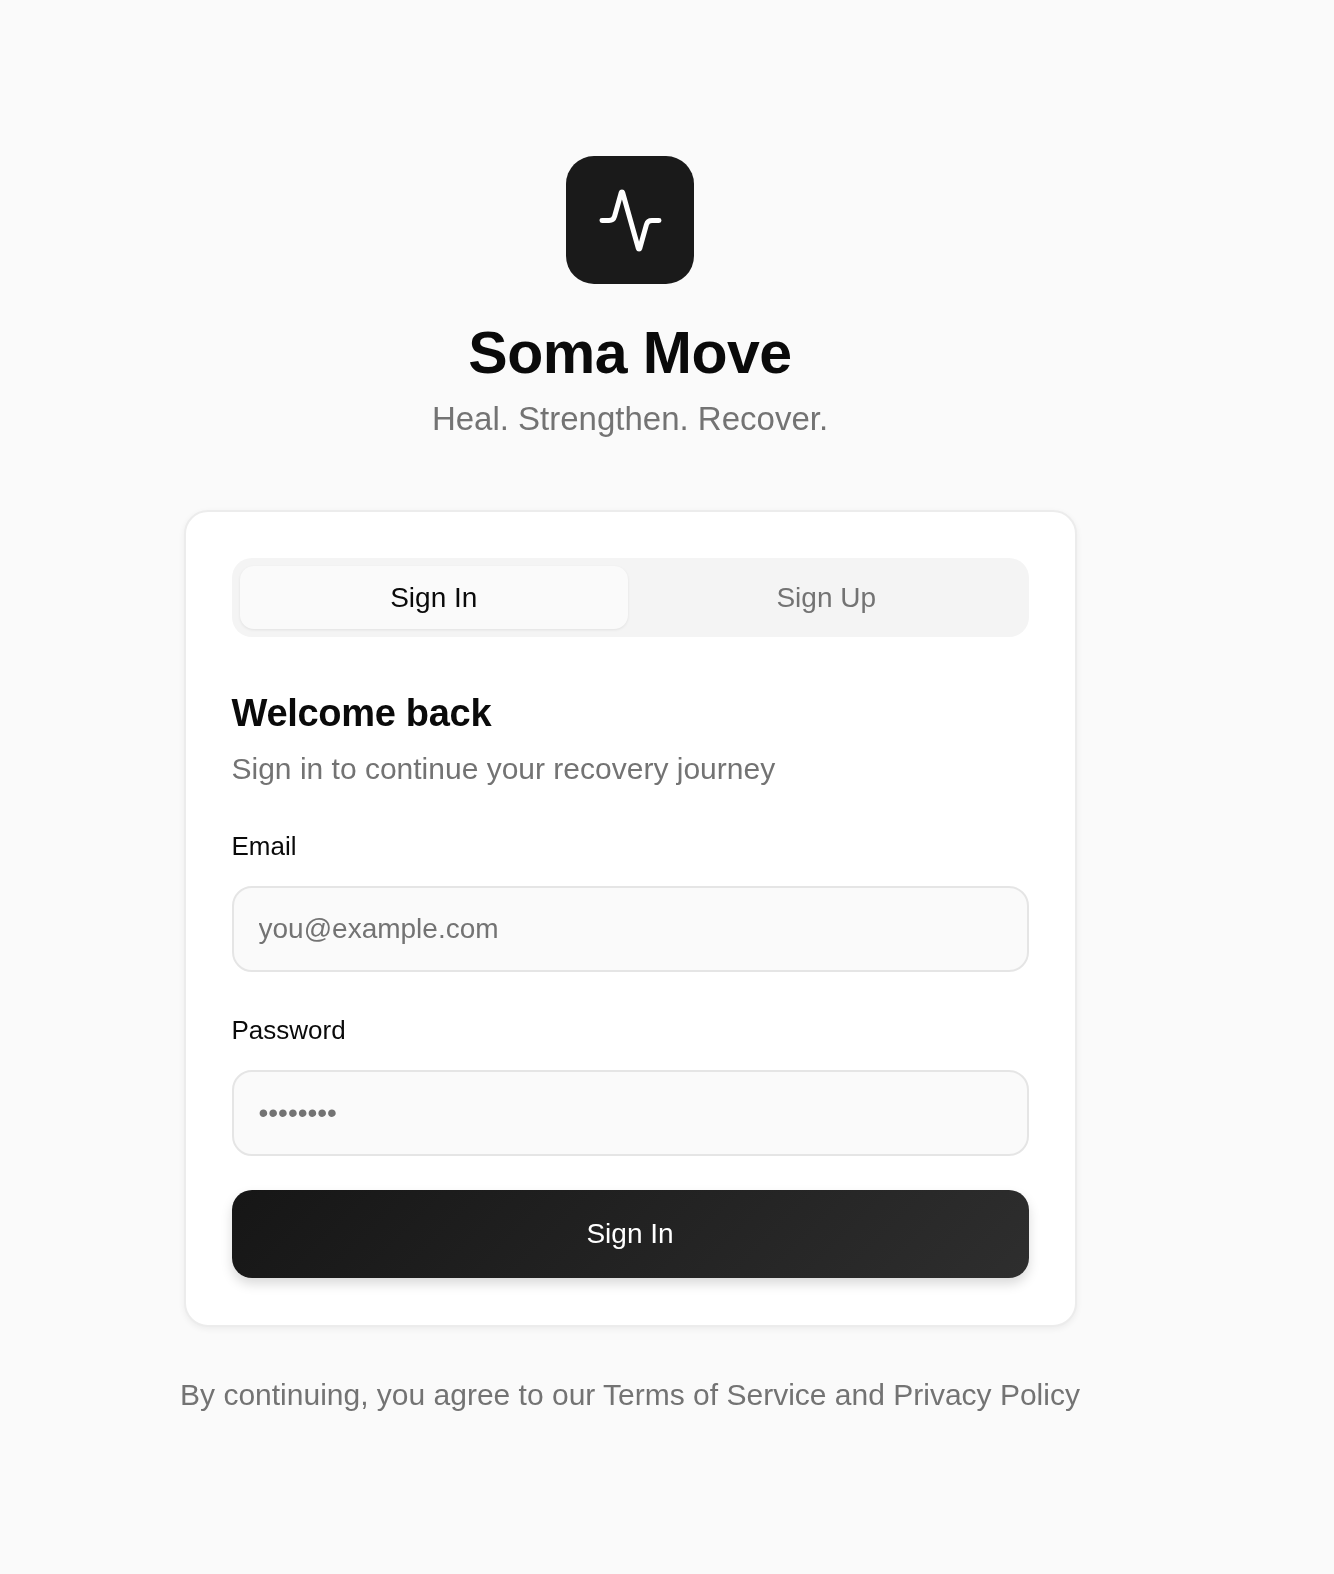 The image size is (1334, 1574). Describe the element at coordinates (630, 1234) in the screenshot. I see `sign-in-button: Sign In` at that location.